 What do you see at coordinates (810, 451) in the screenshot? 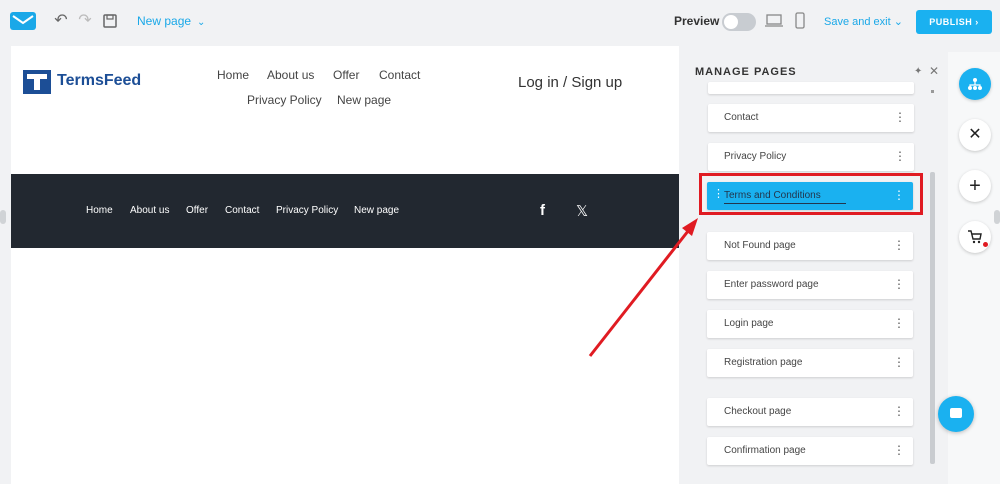
I see `page-item-confirmation: Confirmation page ⋮` at bounding box center [810, 451].